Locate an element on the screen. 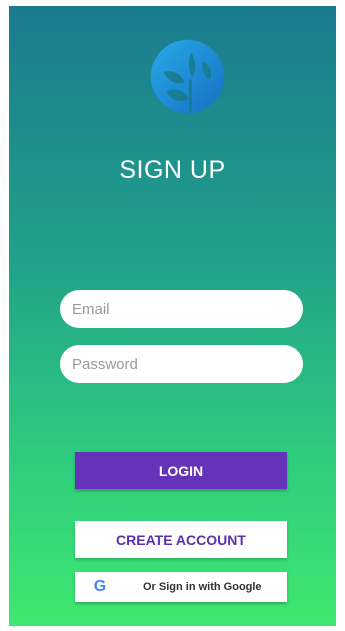 Image resolution: width=345 pixels, height=631 pixels. email-field is located at coordinates (181, 309).